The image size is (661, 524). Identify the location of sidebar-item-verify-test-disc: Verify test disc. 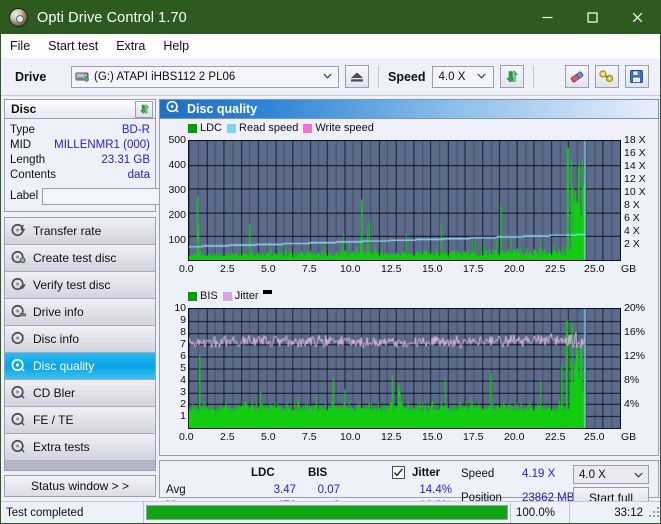
(80, 285).